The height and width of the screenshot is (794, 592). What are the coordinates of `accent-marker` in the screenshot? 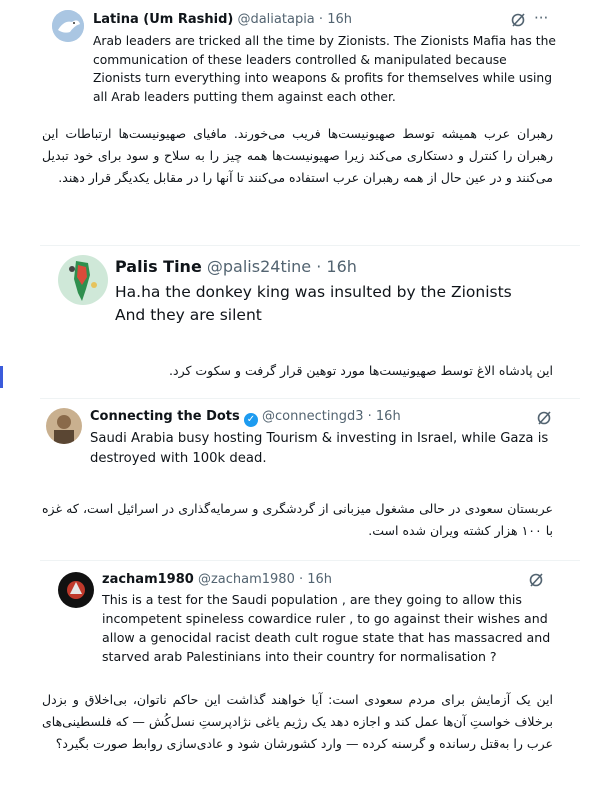 It's located at (1, 377).